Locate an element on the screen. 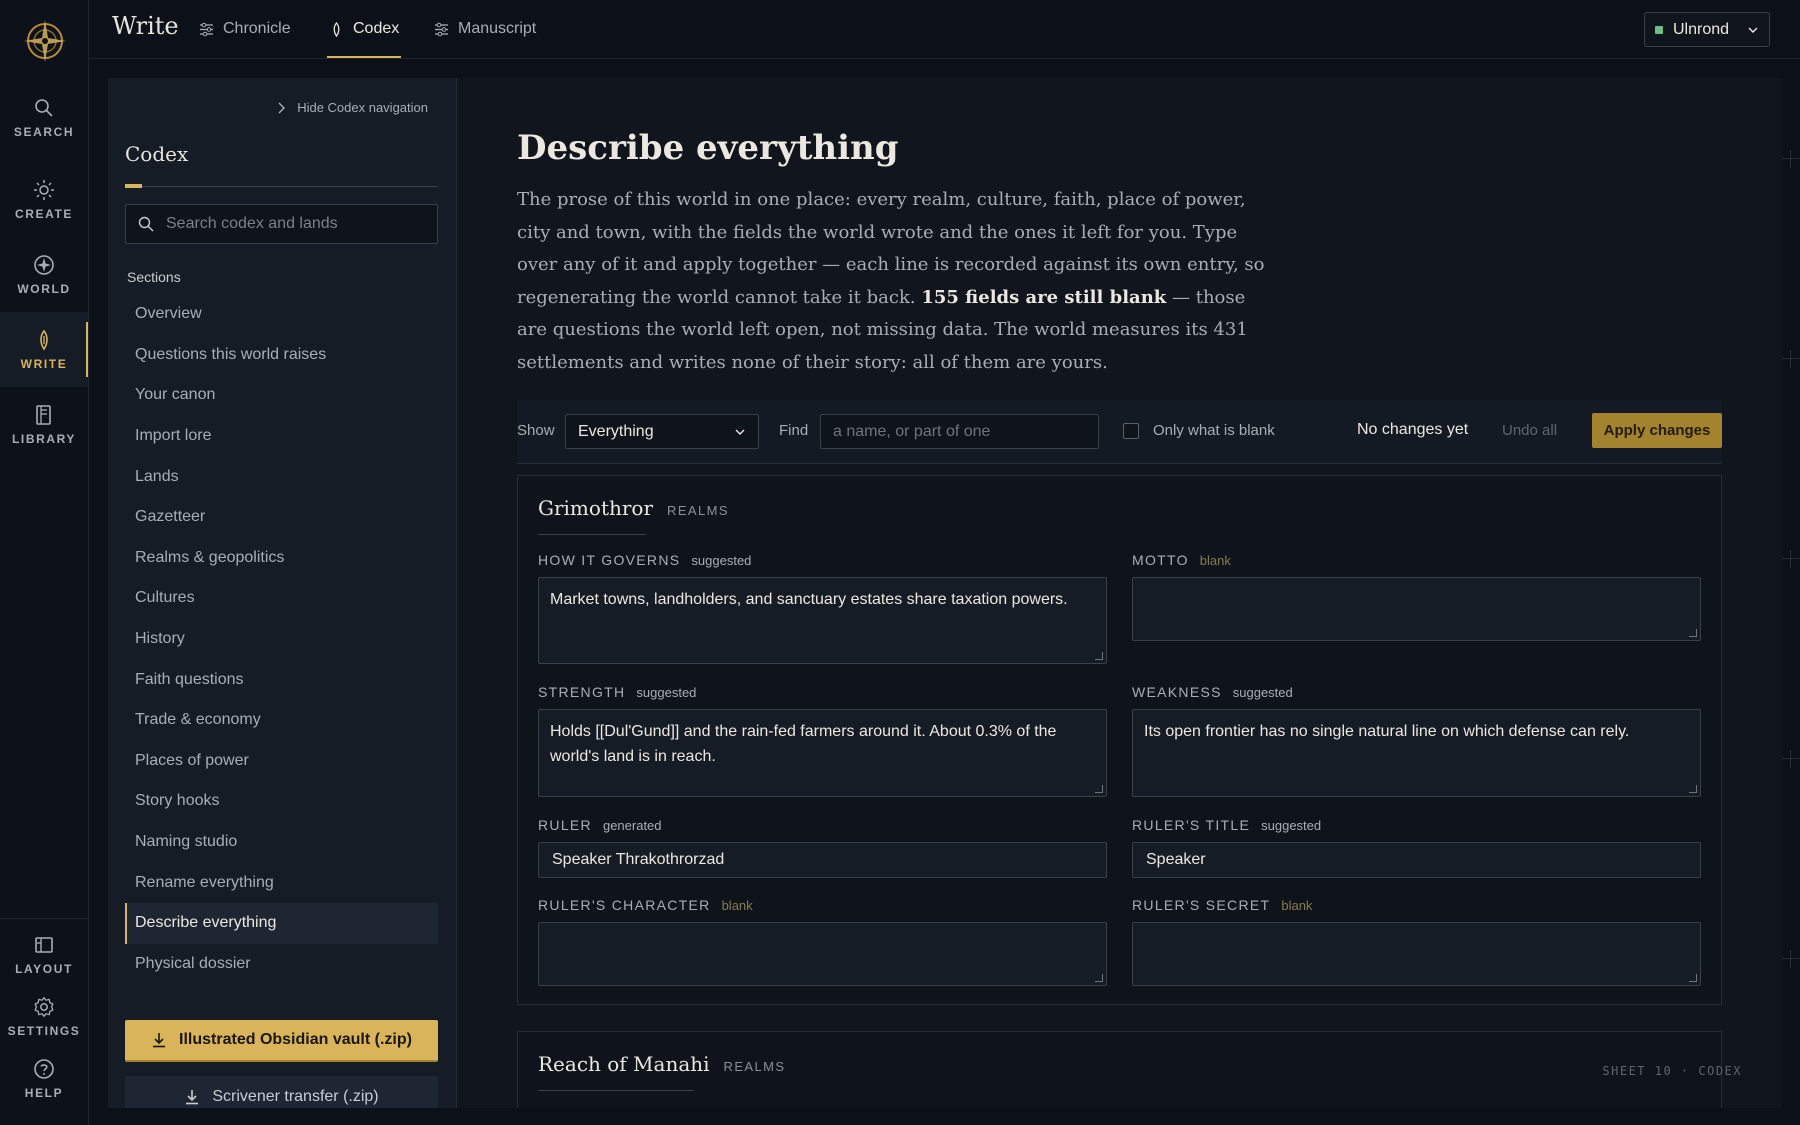  field-rulers-secret: RULER'S SECRET blank is located at coordinates (1416, 941).